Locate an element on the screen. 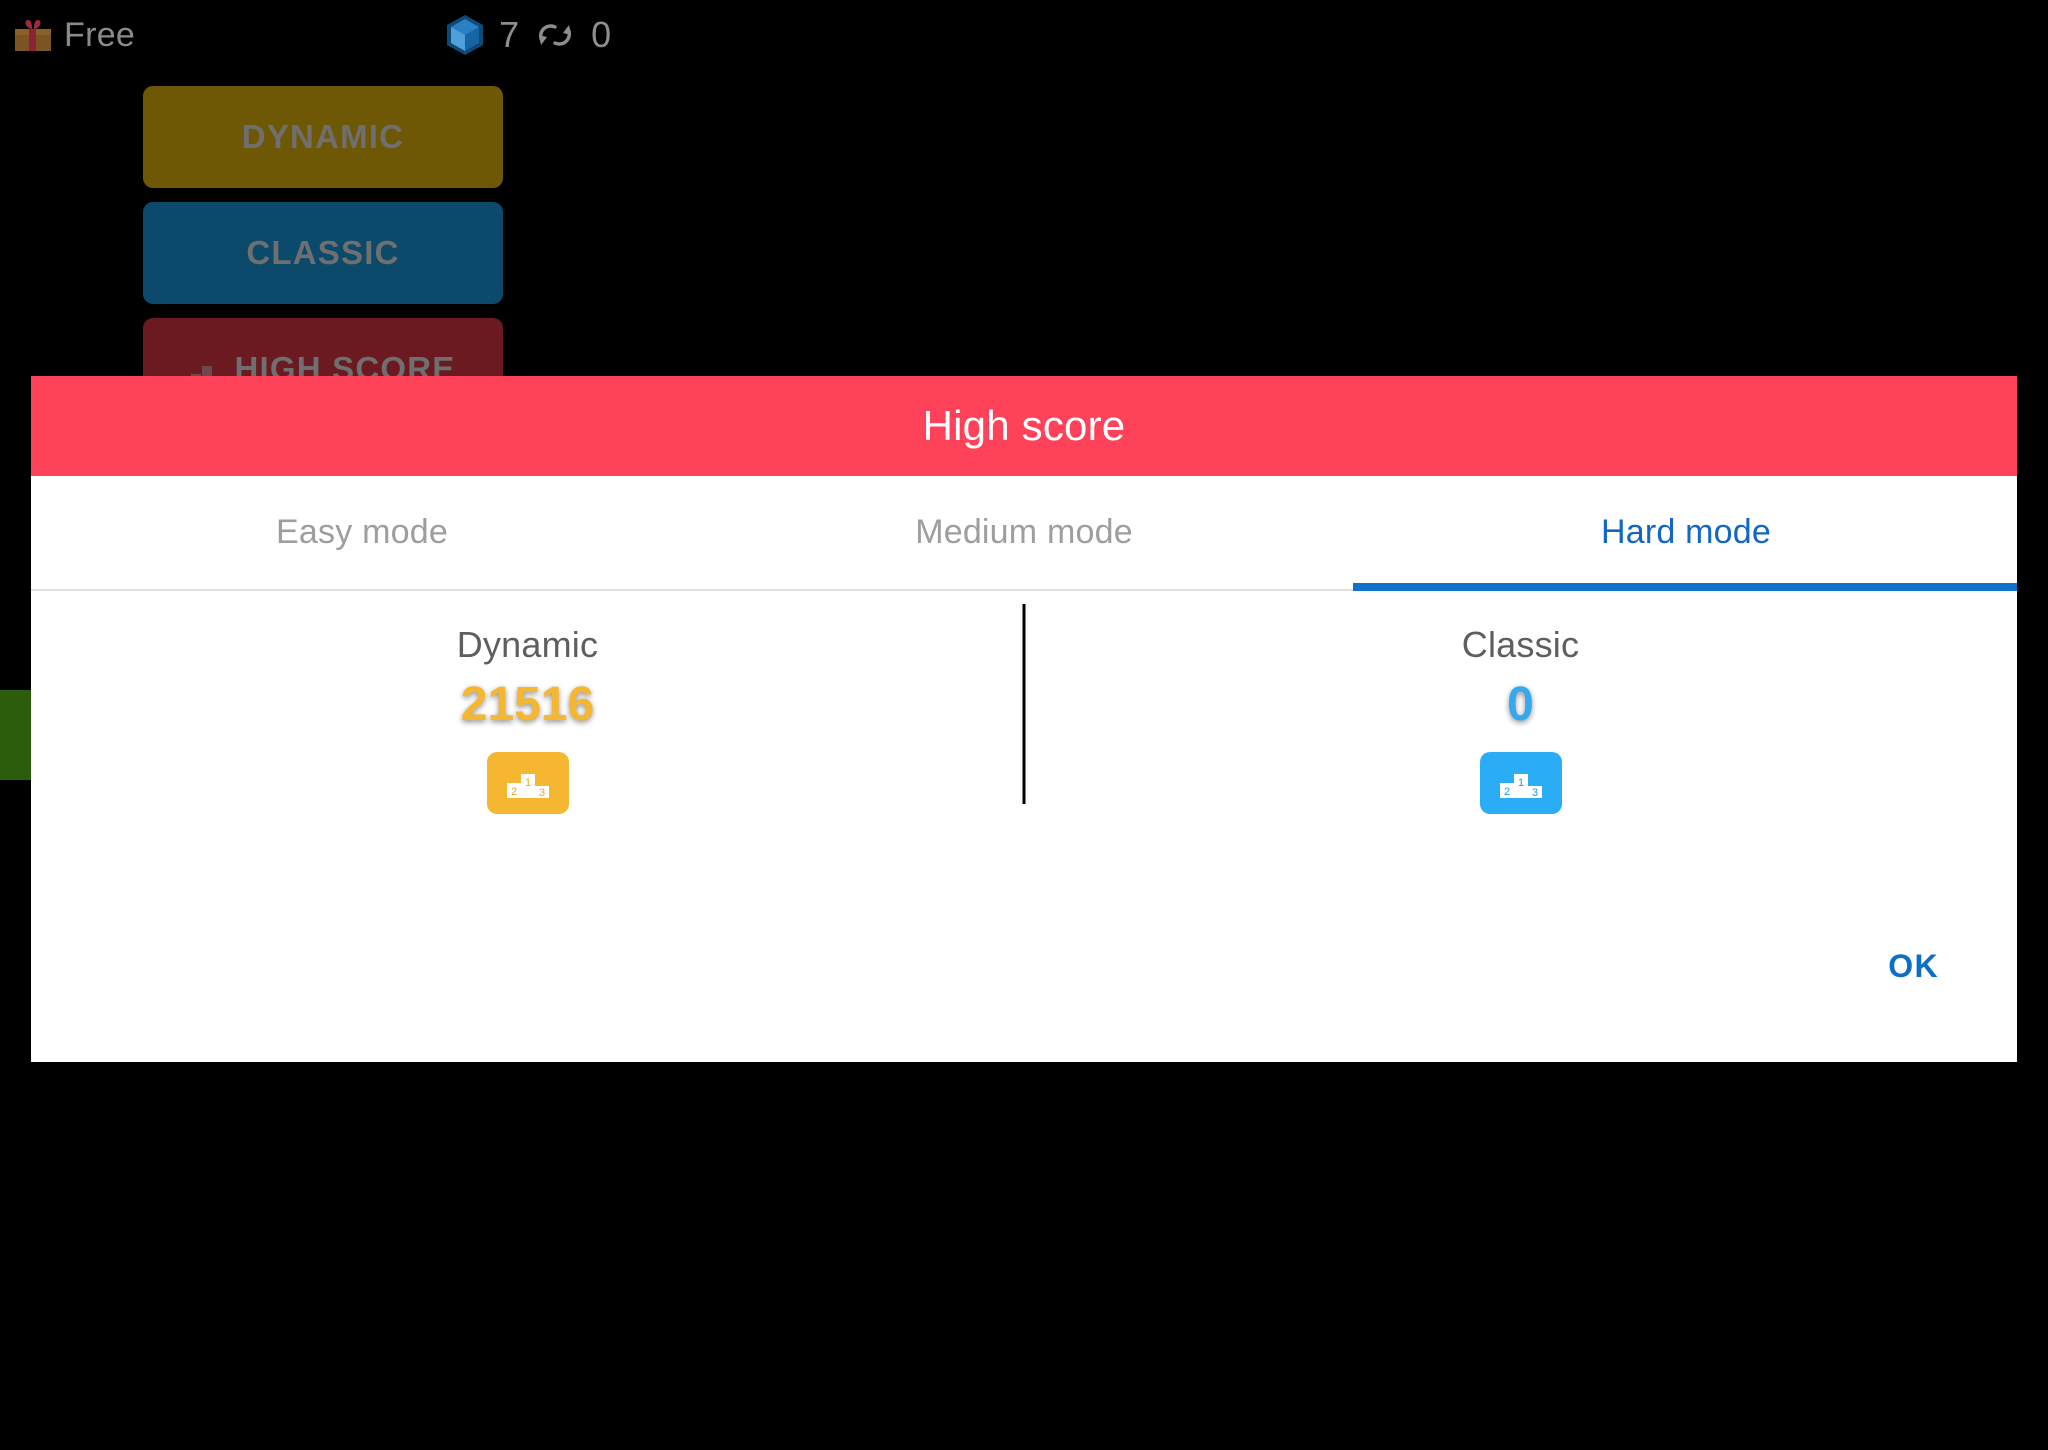 This screenshot has height=1450, width=2048. free-label: Free is located at coordinates (100, 34).